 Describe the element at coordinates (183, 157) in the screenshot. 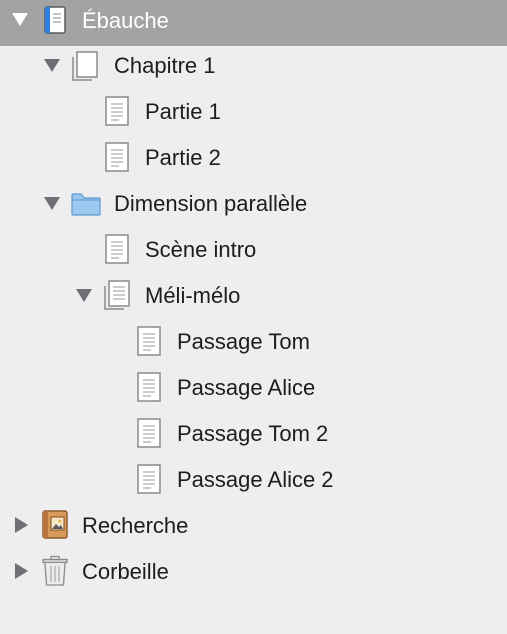

I see `binder-item-label: Partie 2` at that location.